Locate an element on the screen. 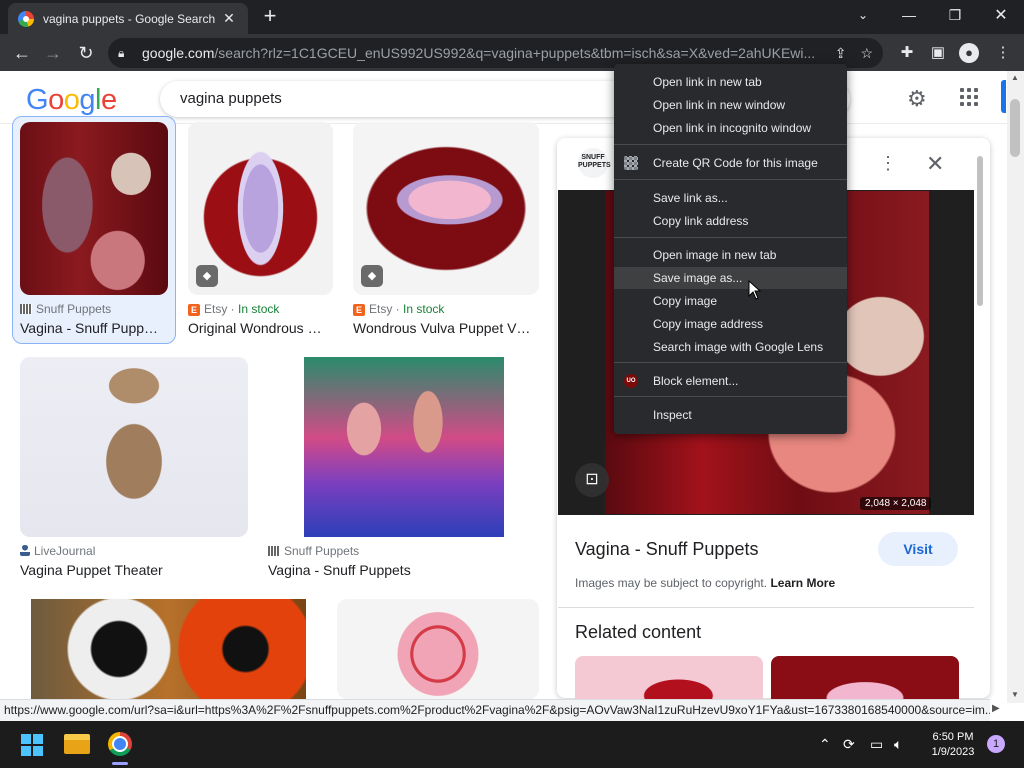 The height and width of the screenshot is (768, 1024). result-title: Vagina Puppet Theater is located at coordinates (134, 570).